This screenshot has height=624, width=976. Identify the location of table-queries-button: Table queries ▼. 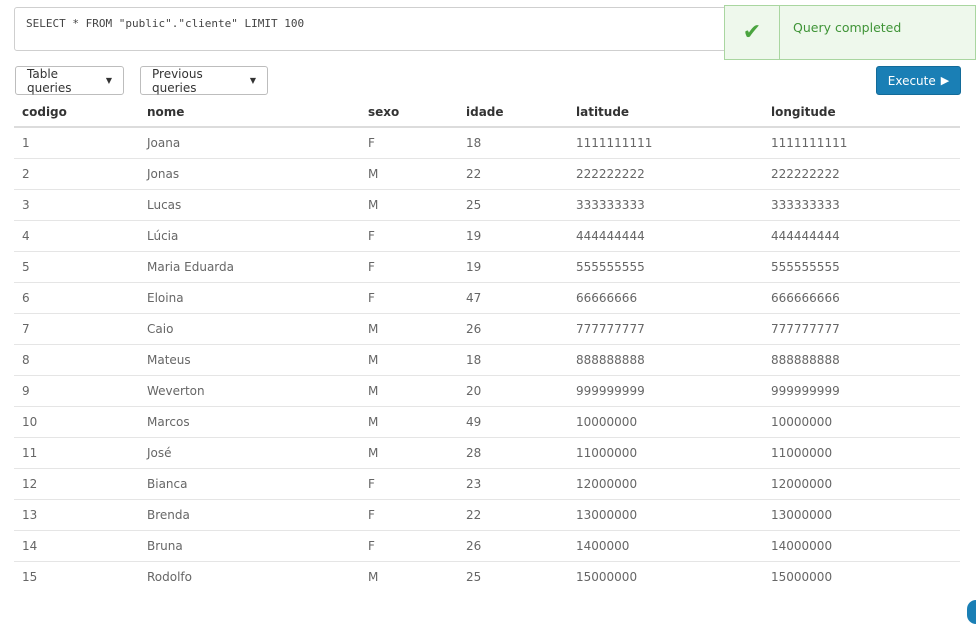
(69, 80).